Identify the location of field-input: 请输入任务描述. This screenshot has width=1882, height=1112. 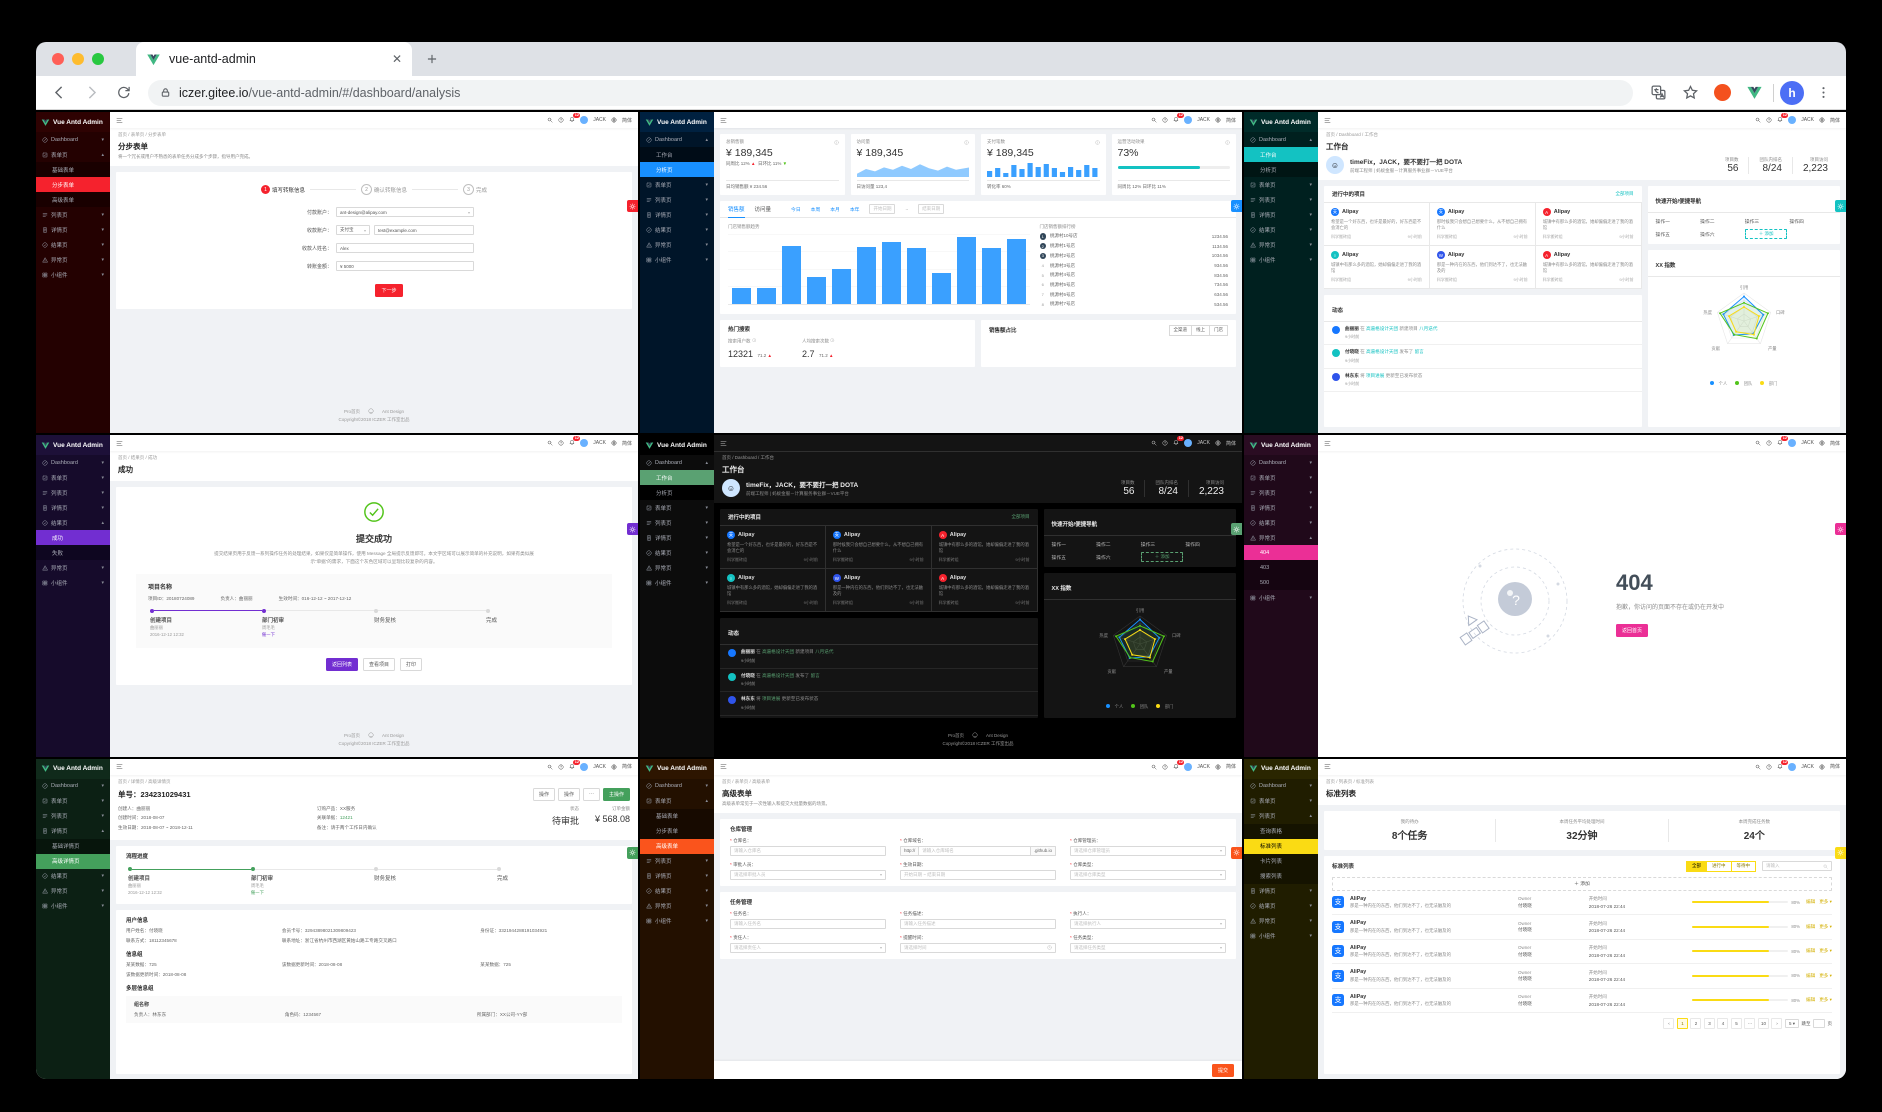
(978, 923).